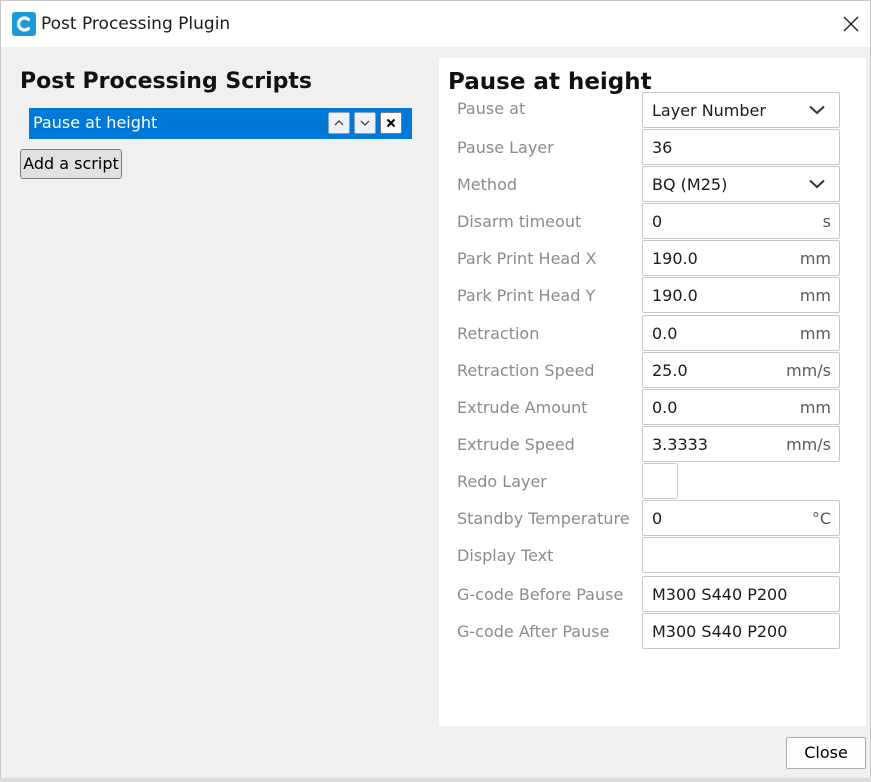 The image size is (871, 782). Describe the element at coordinates (690, 184) in the screenshot. I see `field-value: BQ (M25)` at that location.